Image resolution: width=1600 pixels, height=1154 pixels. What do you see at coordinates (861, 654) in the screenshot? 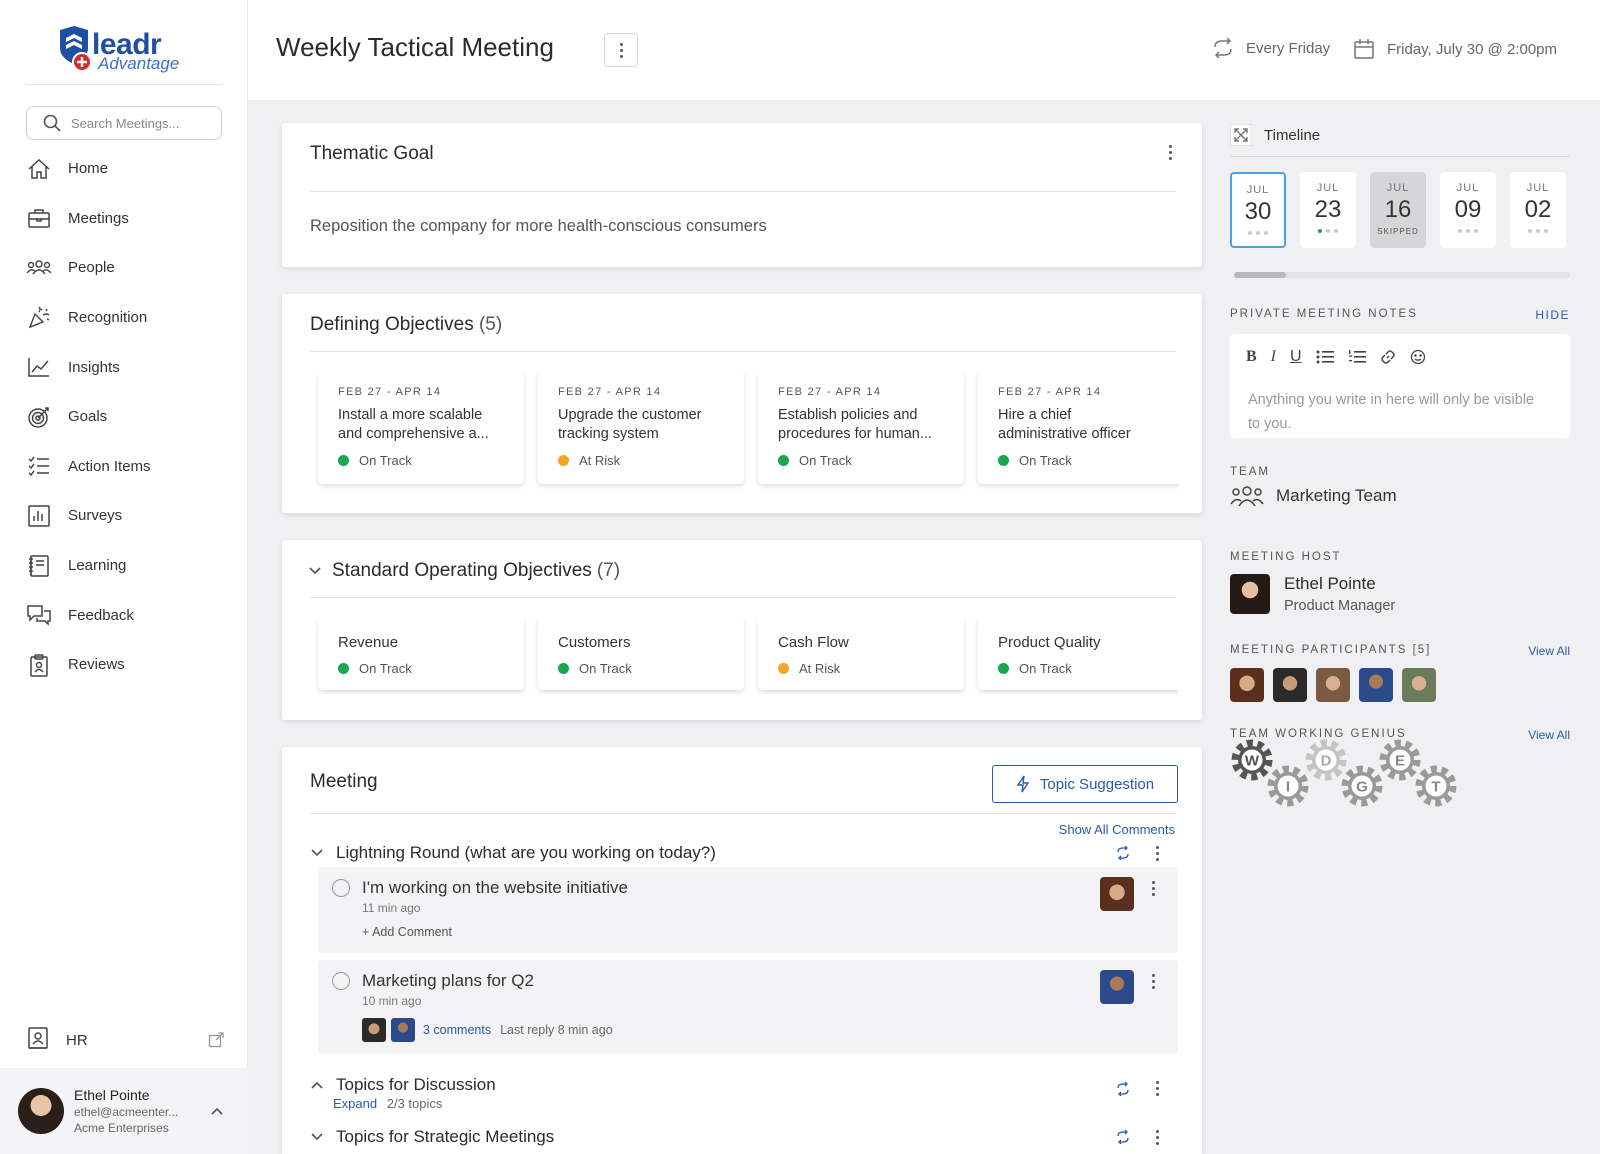
I see `sop-objective-card: Cash Flow At Risk` at bounding box center [861, 654].